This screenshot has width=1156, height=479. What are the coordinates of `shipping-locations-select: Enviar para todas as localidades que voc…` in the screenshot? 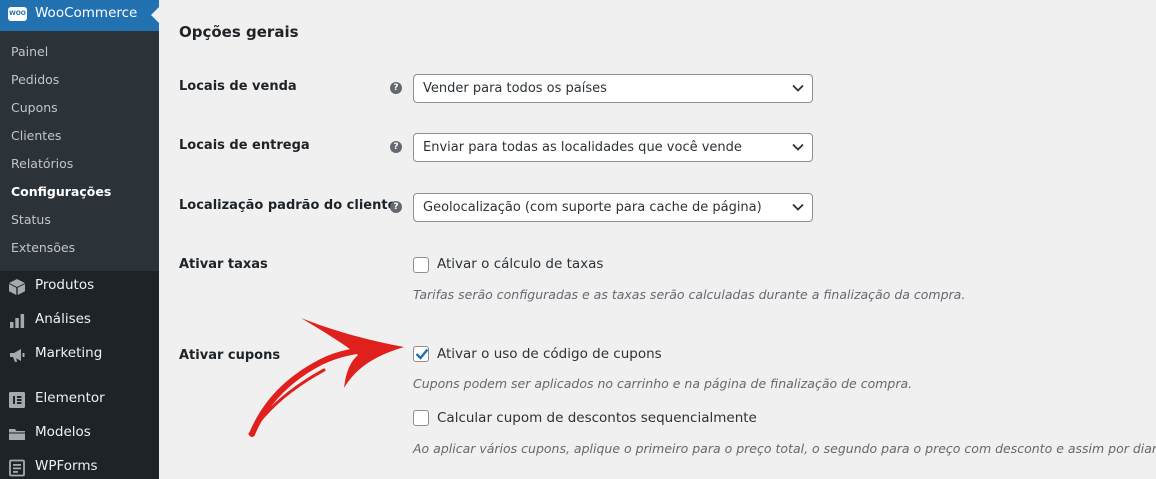 It's located at (613, 147).